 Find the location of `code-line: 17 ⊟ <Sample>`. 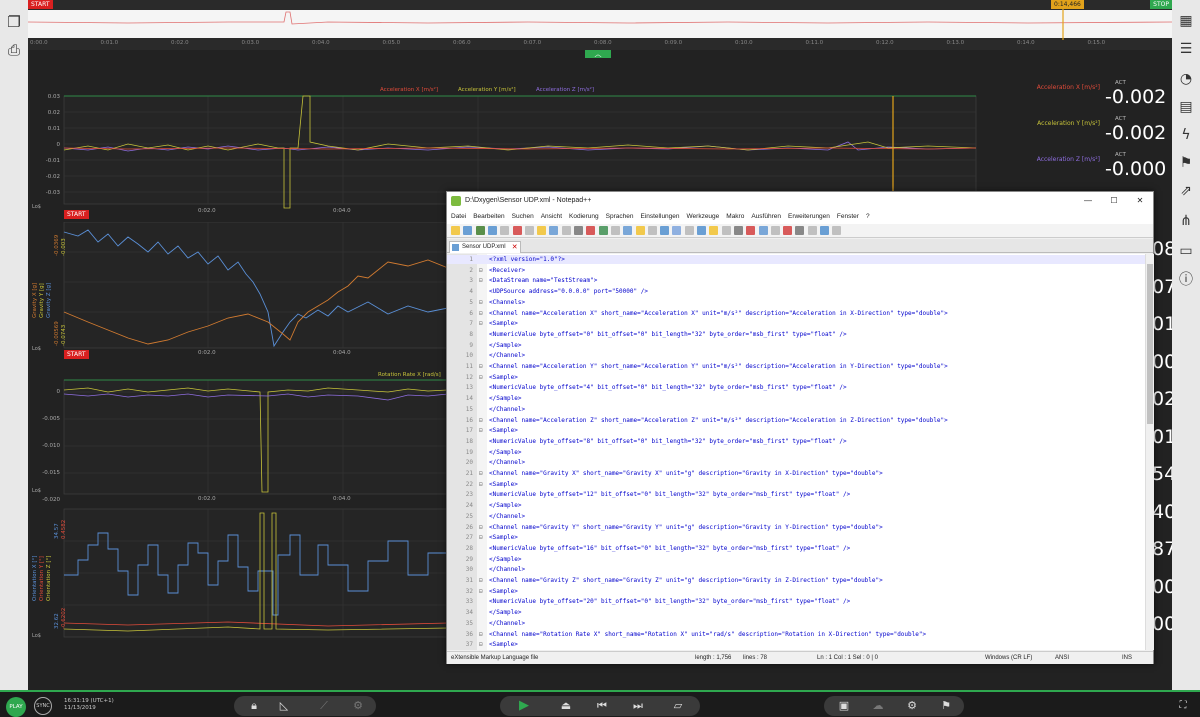

code-line: 17 ⊟ <Sample> is located at coordinates (796, 430).